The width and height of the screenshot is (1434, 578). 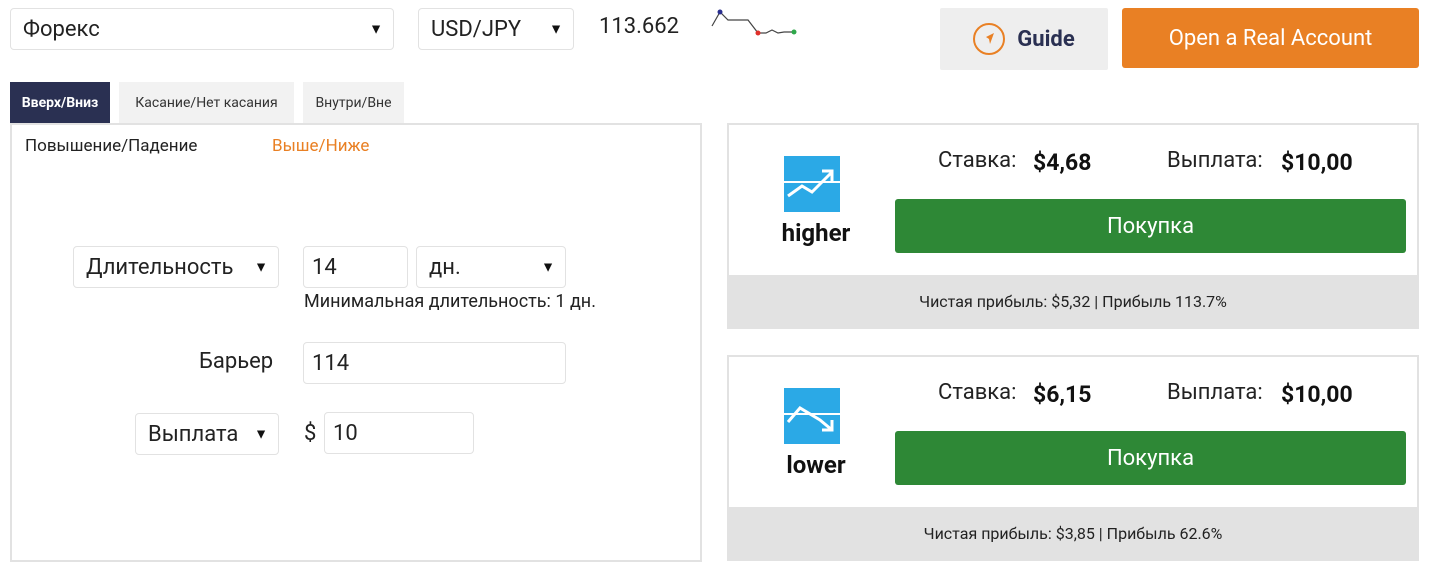 I want to click on barrier-input: 114, so click(x=434, y=363).